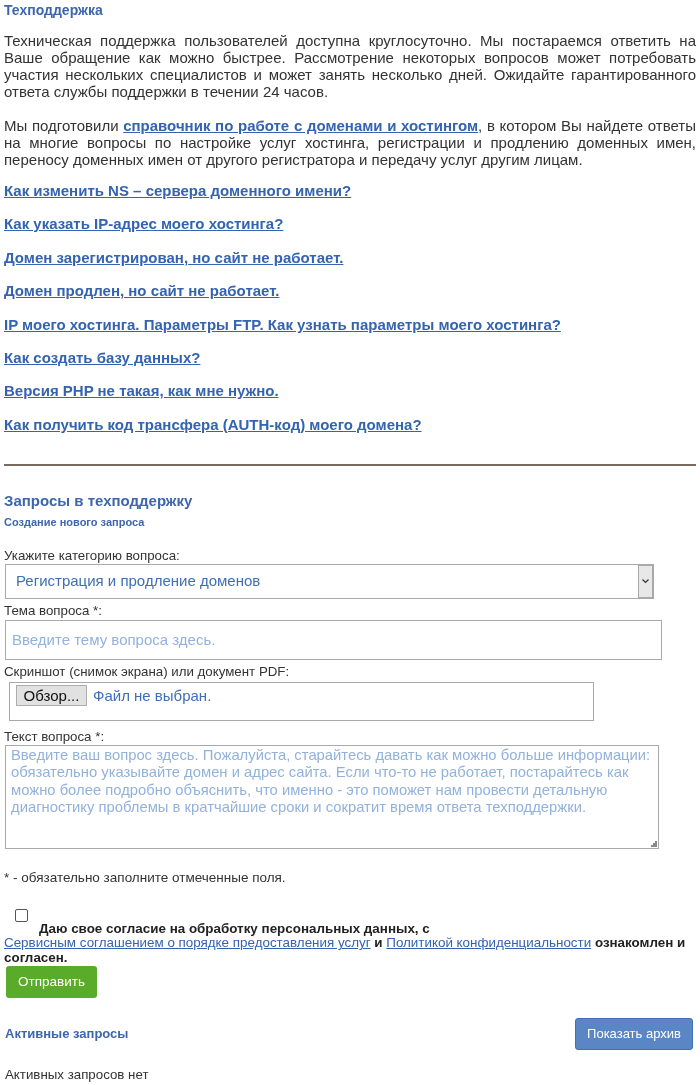 This screenshot has height=1085, width=700. What do you see at coordinates (67, 1034) in the screenshot?
I see `section-title: Активные запросы` at bounding box center [67, 1034].